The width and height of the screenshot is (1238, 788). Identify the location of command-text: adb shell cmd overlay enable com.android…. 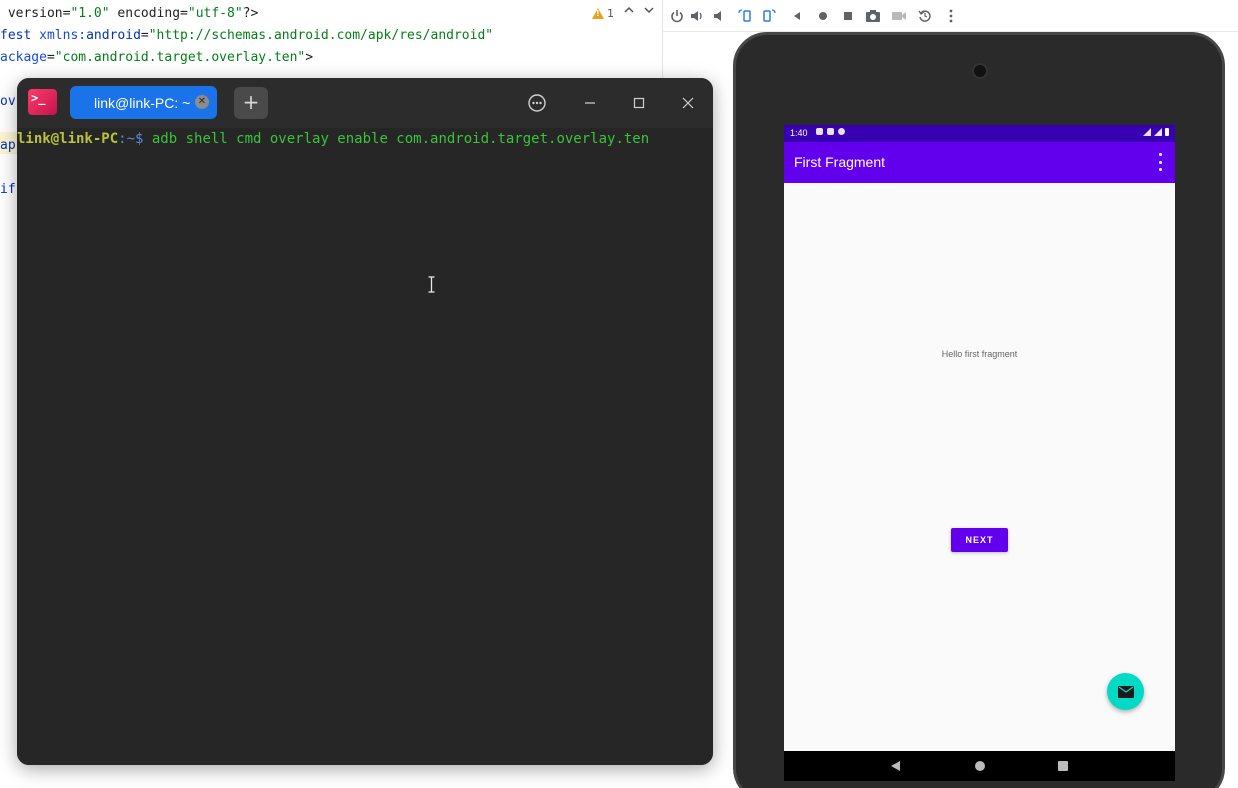
(400, 139).